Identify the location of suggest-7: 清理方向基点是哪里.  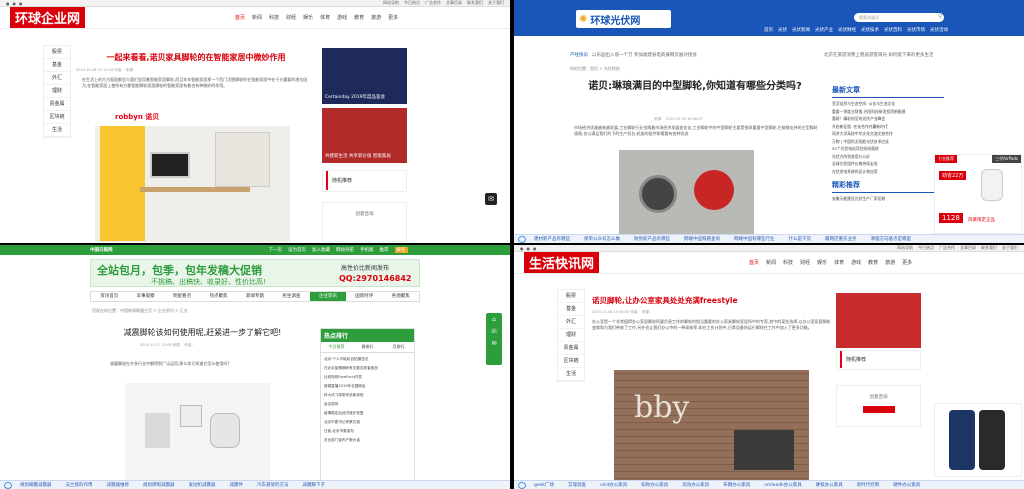
(891, 239).